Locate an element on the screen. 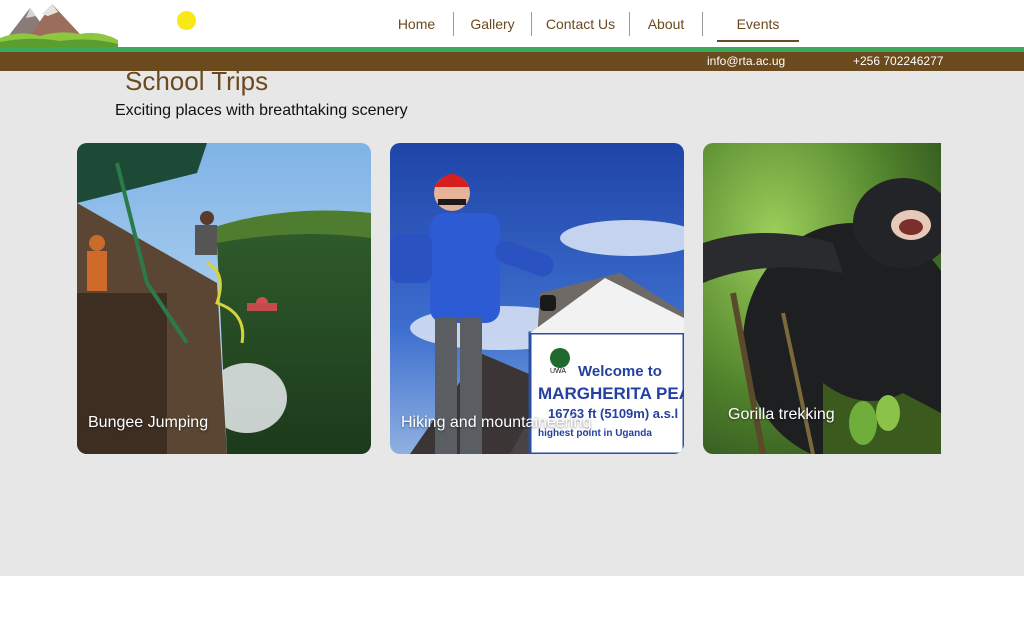 Image resolution: width=1024 pixels, height=643 pixels. nav-contact-link: Contact Us is located at coordinates (580, 24).